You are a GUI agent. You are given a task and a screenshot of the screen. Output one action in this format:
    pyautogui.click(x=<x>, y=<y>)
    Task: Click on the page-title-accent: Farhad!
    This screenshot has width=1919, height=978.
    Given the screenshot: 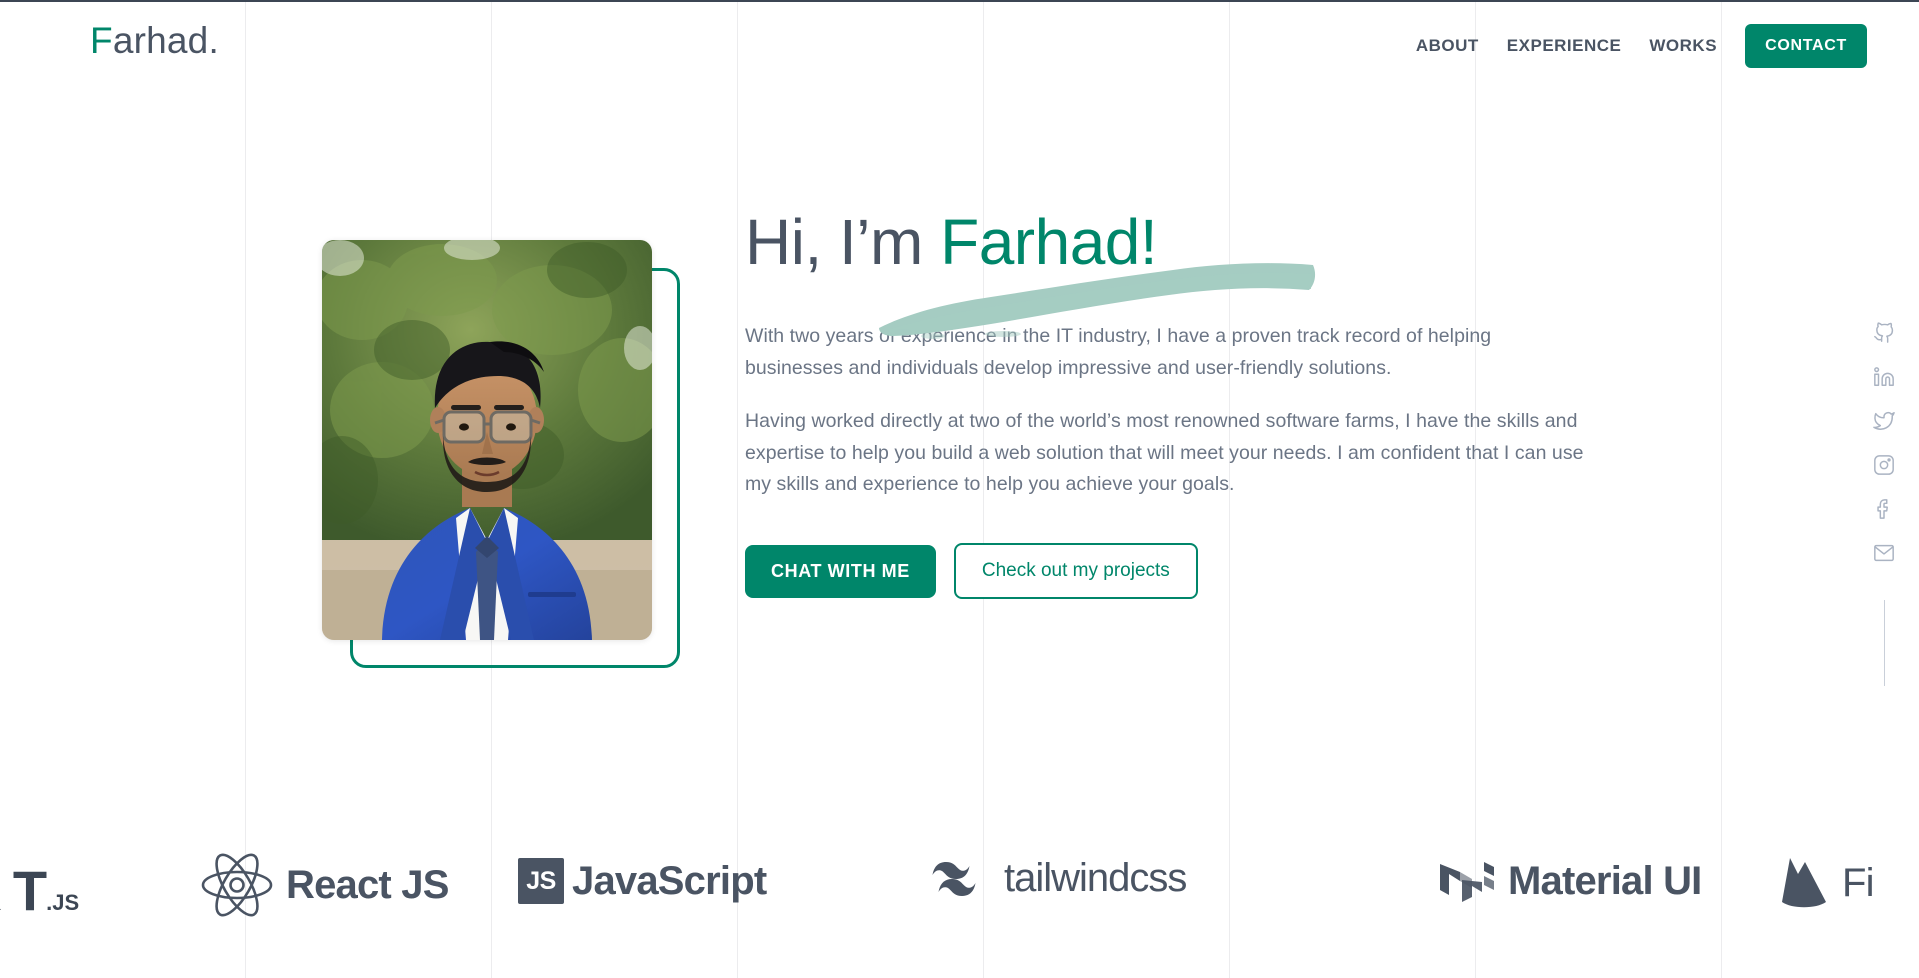 What is the action you would take?
    pyautogui.click(x=1049, y=242)
    